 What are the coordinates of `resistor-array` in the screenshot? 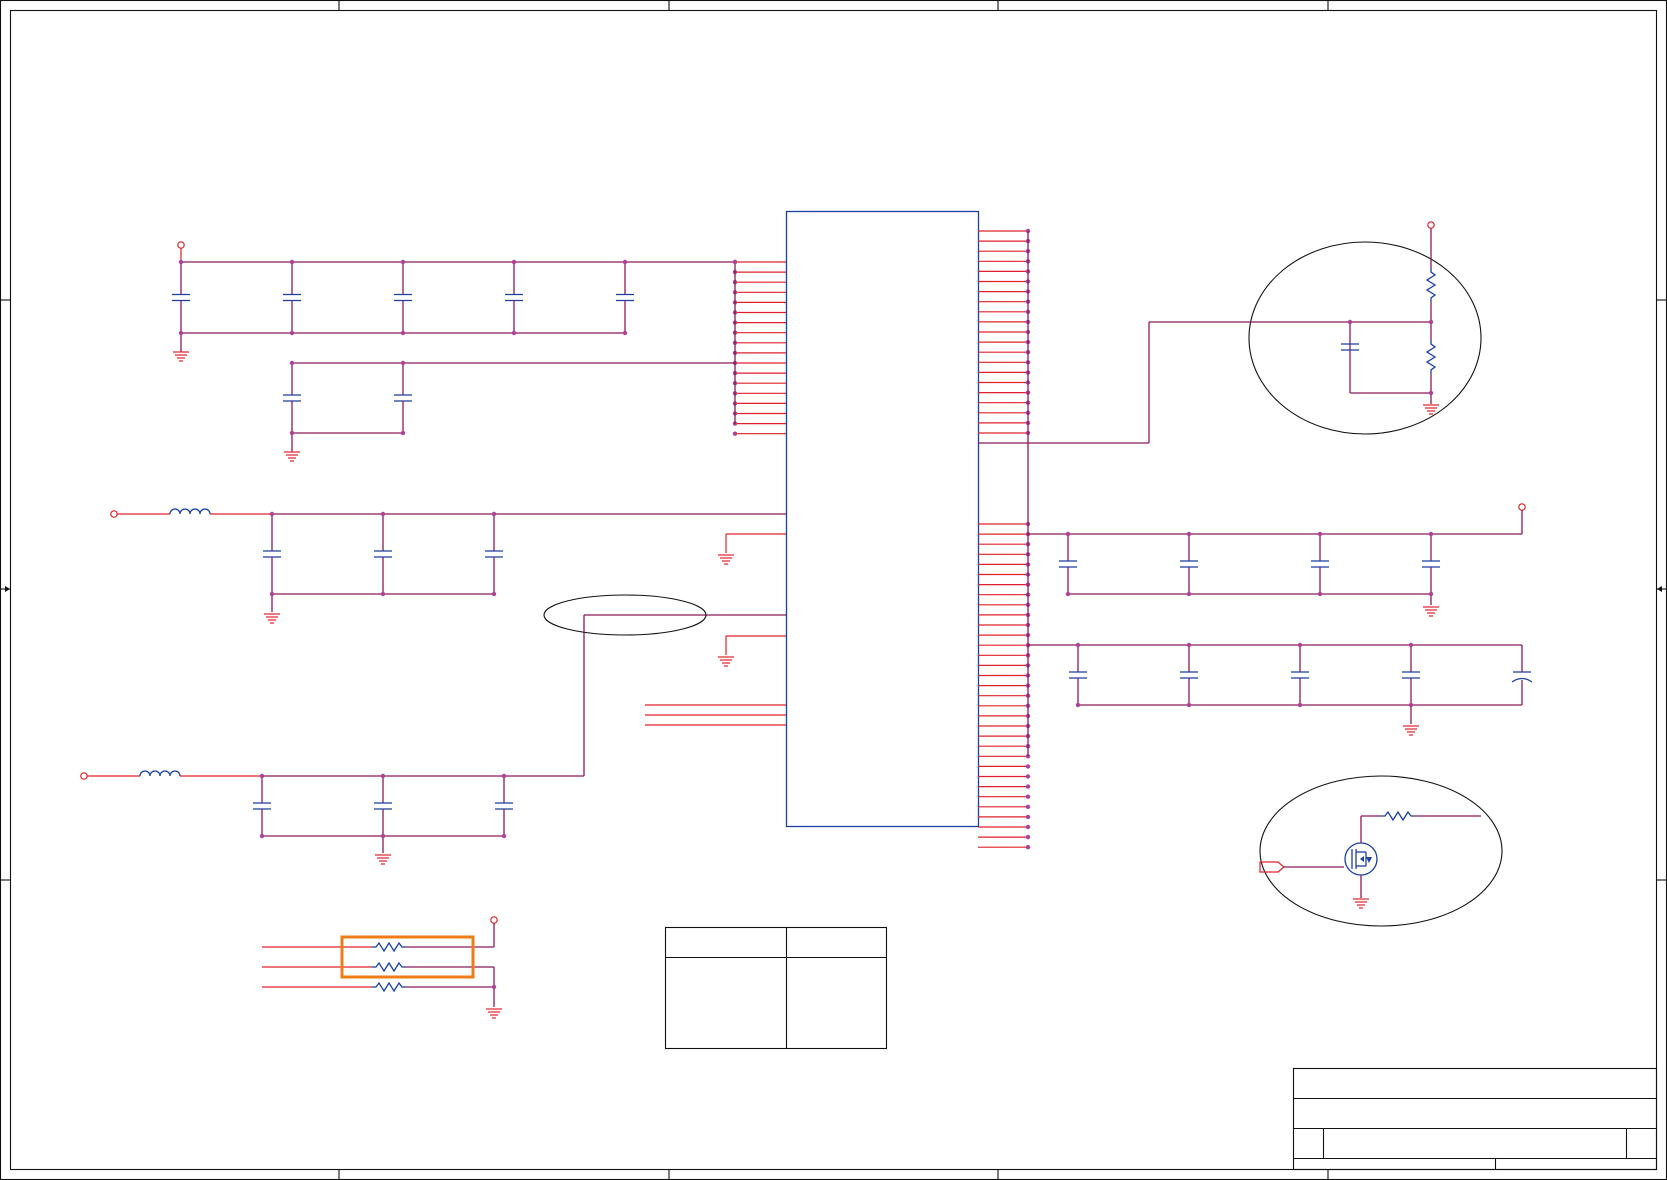 It's located at (382, 967).